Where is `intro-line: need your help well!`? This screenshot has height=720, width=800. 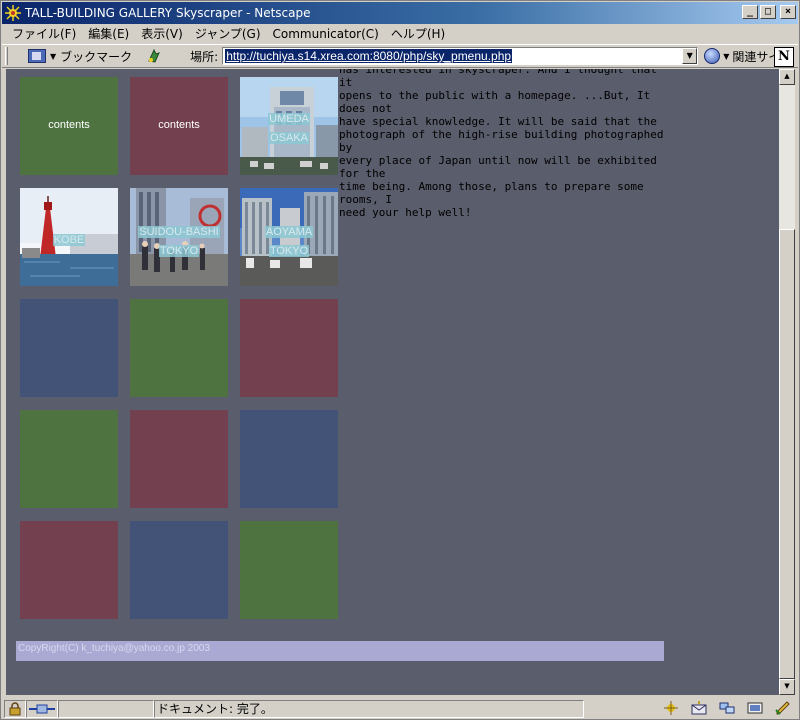 intro-line: need your help well! is located at coordinates (405, 212).